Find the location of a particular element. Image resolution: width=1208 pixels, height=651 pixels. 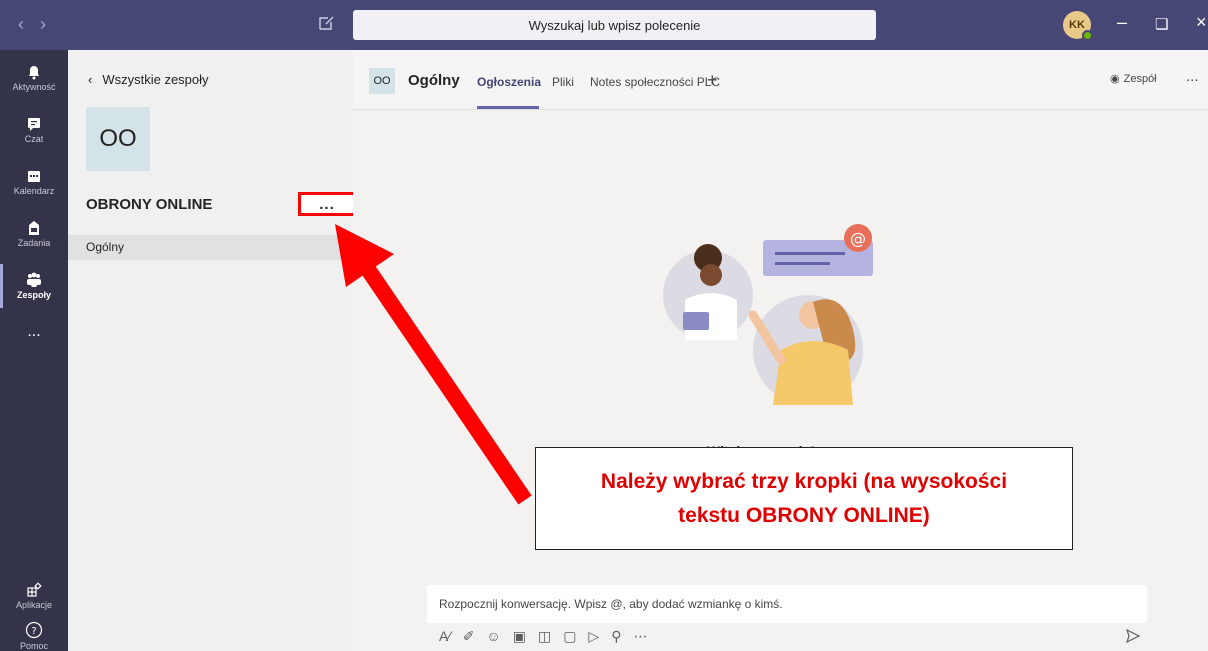

appbar-chat: Czat is located at coordinates (34, 130).